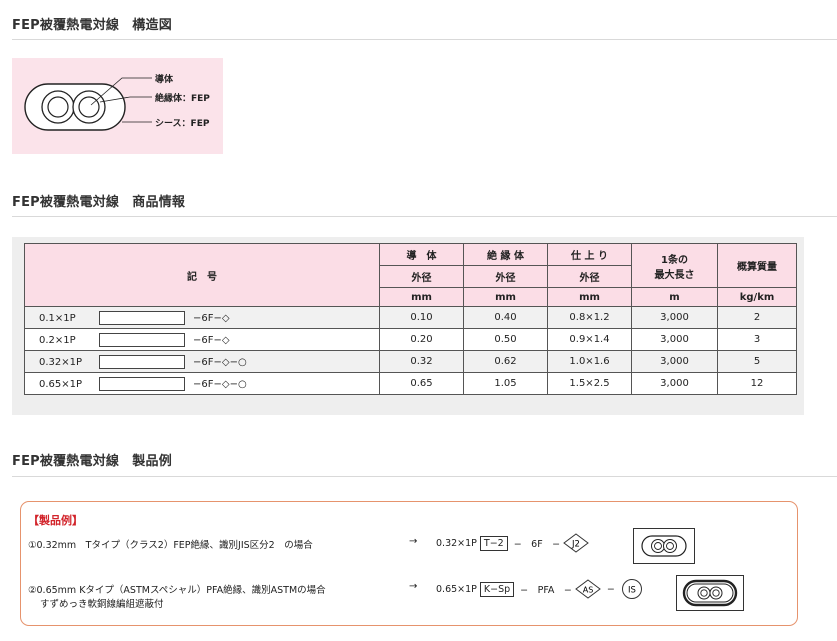  I want to click on example-2-size: 0.65×1P, so click(456, 589).